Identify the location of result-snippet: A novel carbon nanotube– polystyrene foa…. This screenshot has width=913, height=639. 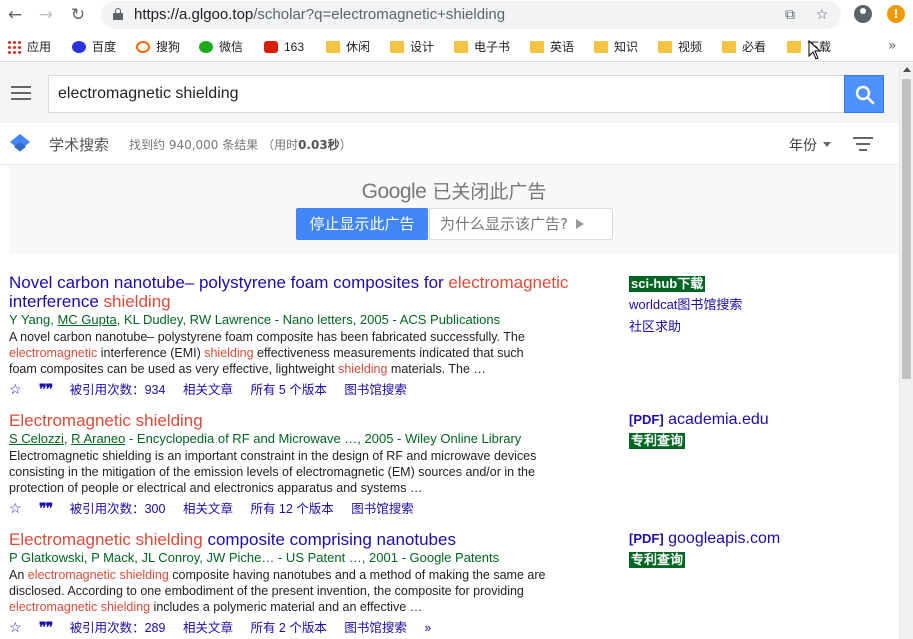
(267, 353).